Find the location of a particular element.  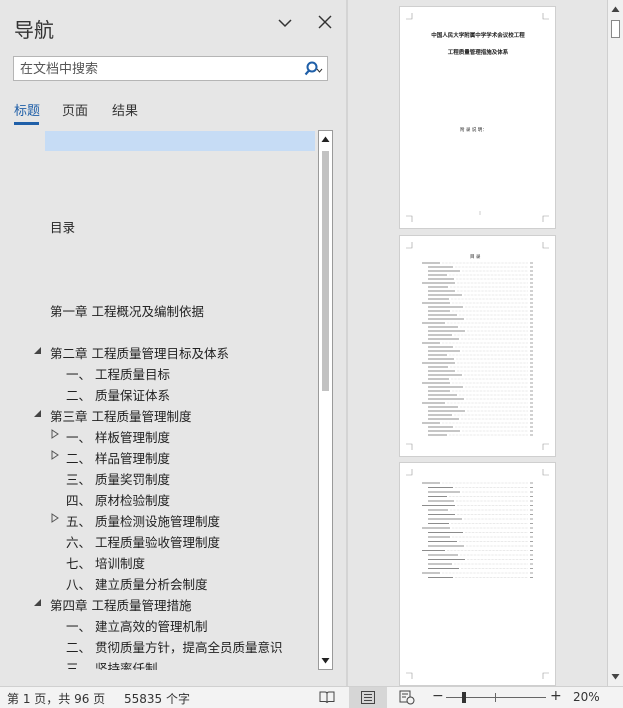

search-box is located at coordinates (170, 68).